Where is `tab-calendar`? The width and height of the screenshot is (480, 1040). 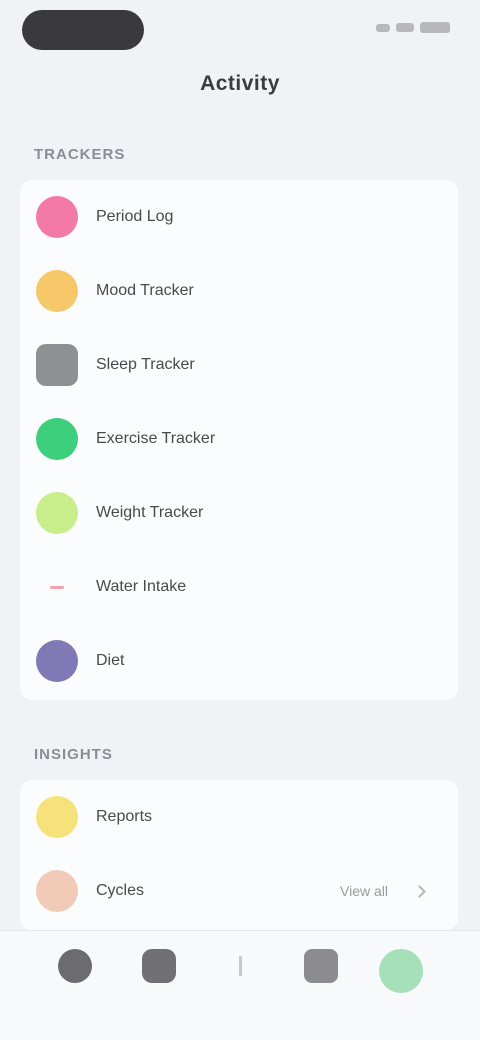
tab-calendar is located at coordinates (159, 984).